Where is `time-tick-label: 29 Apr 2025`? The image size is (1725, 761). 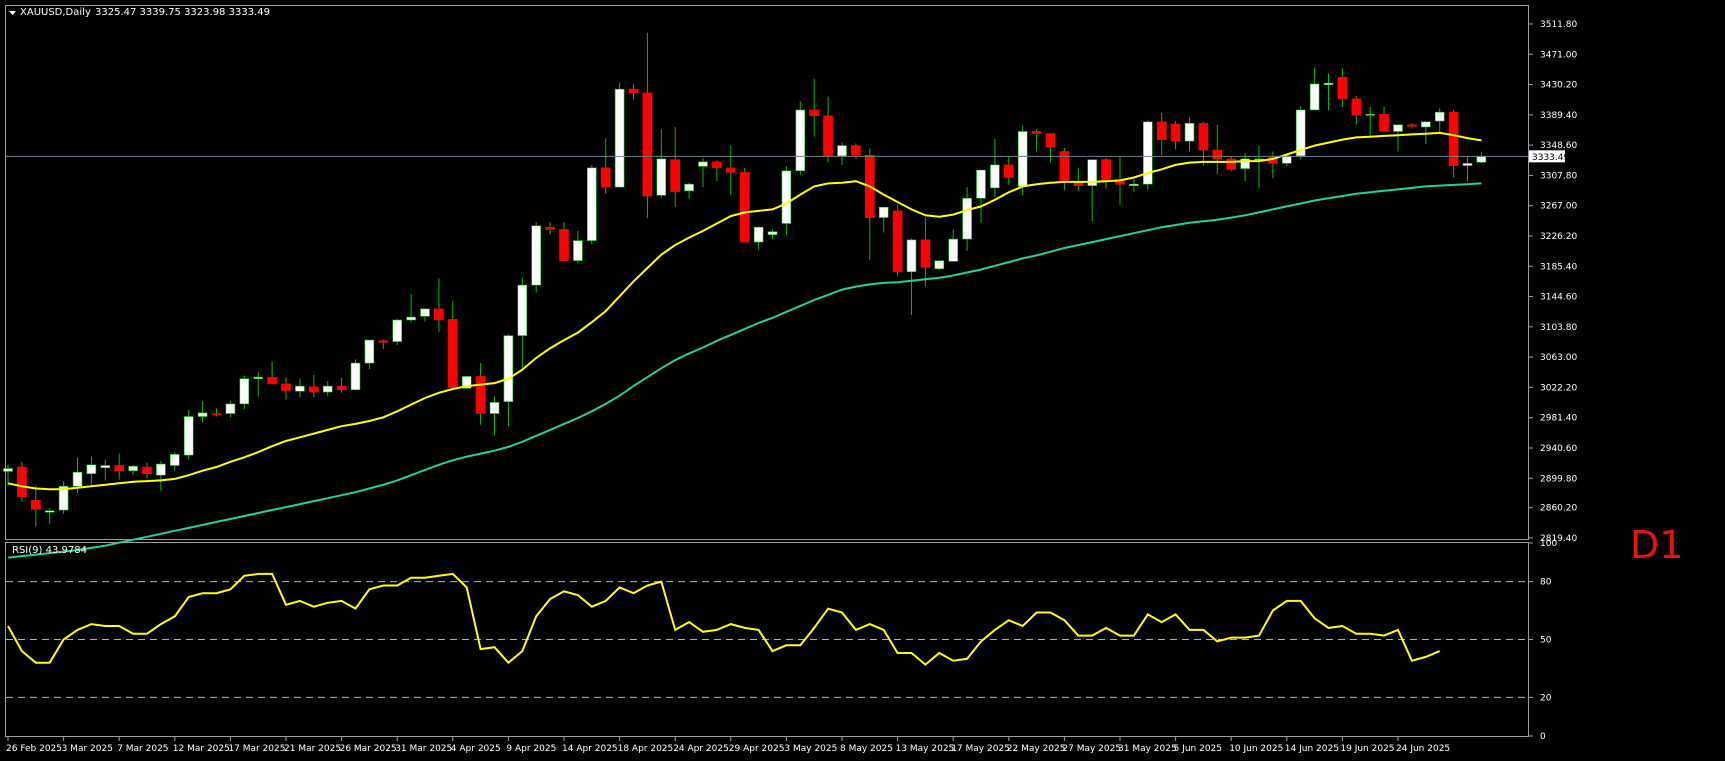
time-tick-label: 29 Apr 2025 is located at coordinates (757, 749).